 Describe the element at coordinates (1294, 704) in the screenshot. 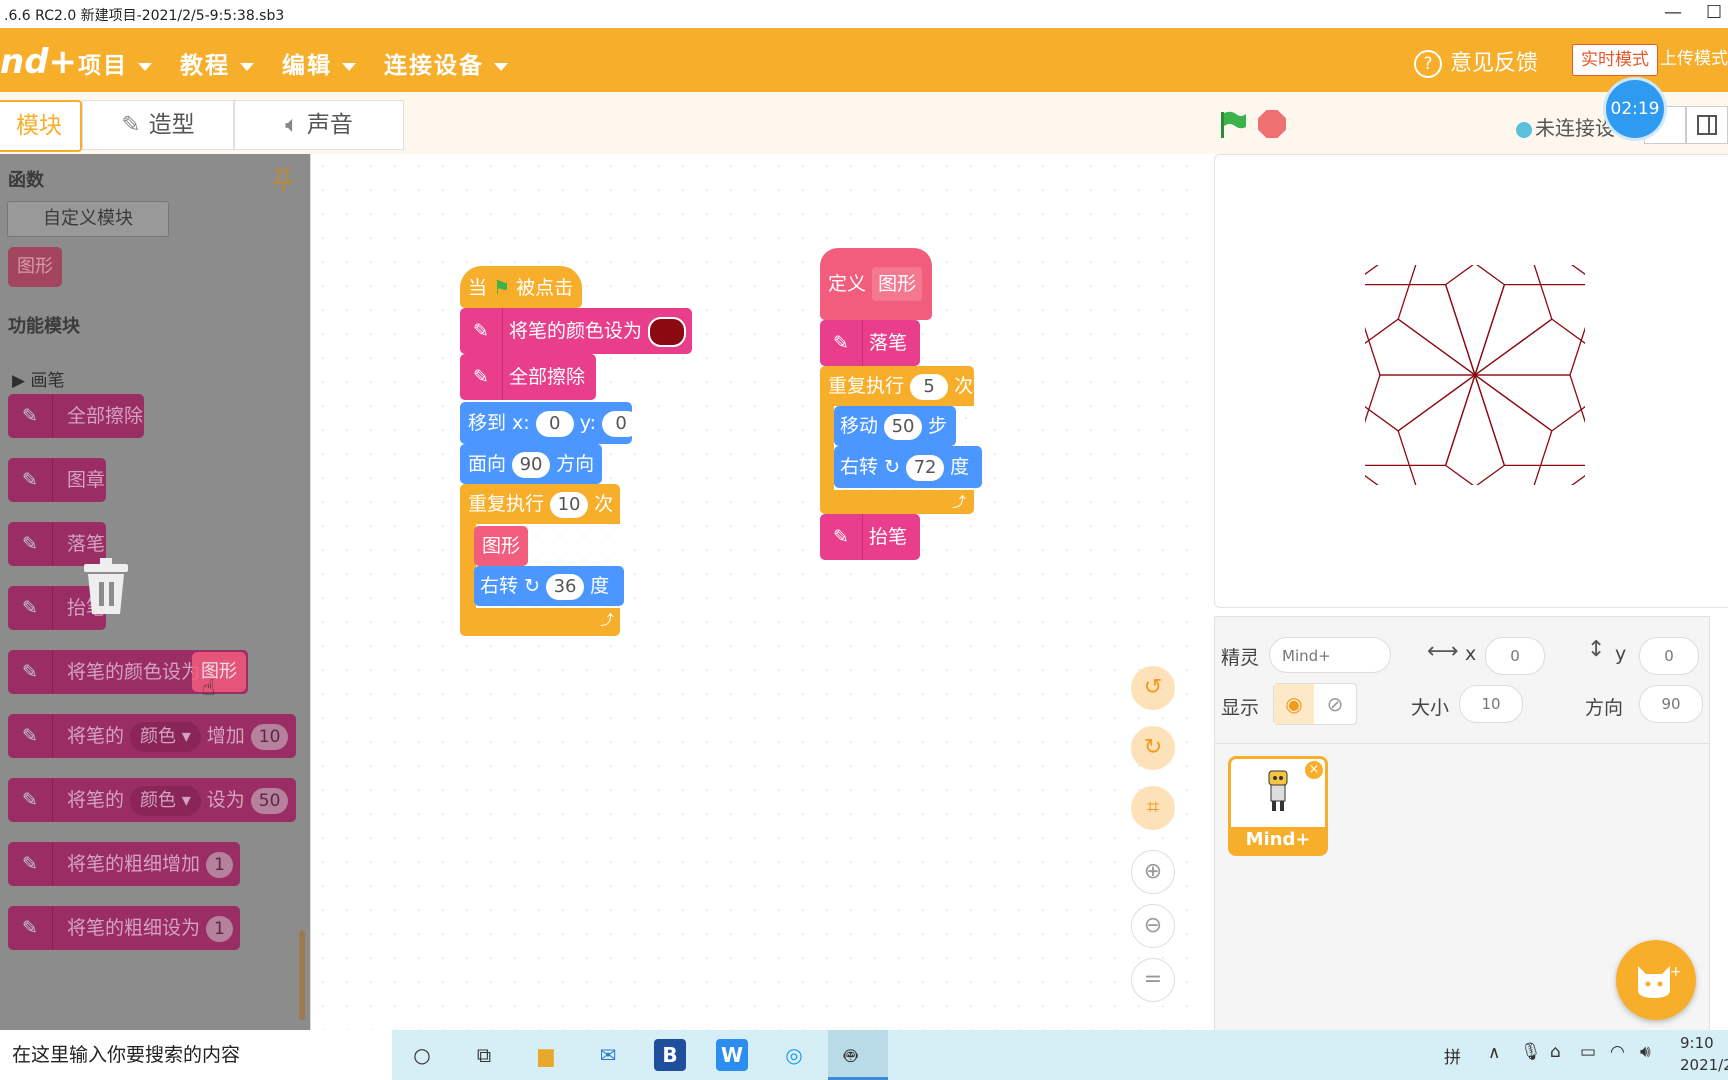

I see `eye-icon: ◉` at that location.